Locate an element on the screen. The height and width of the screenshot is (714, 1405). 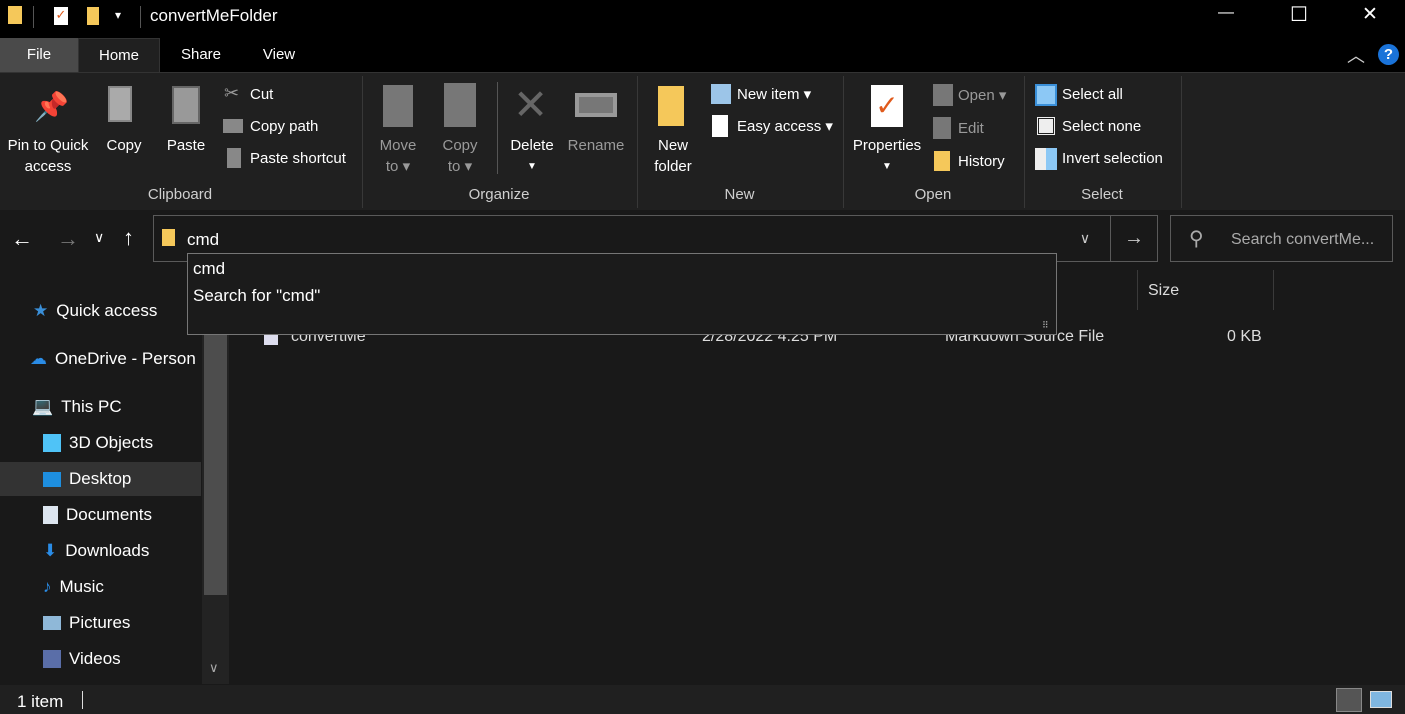
copy-to-button: Copy to ▾ is located at coordinates (460, 156).